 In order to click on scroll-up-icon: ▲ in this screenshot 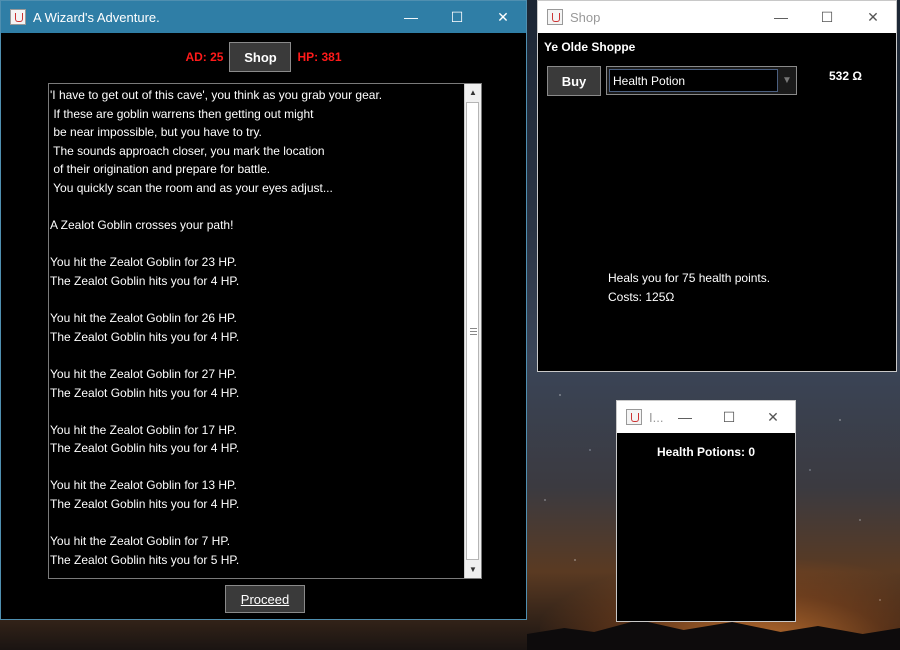, I will do `click(473, 92)`.